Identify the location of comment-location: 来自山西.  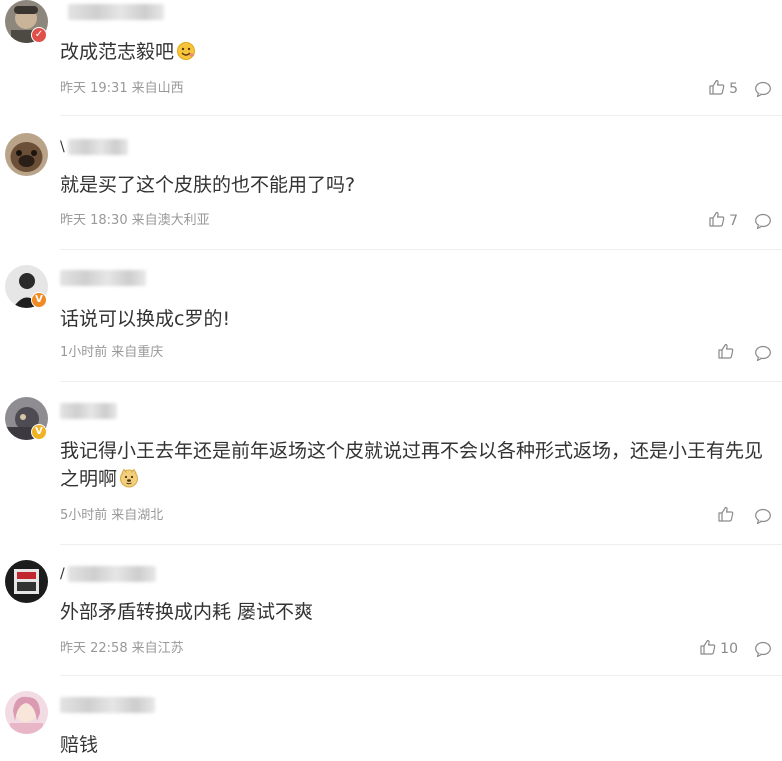
(157, 88).